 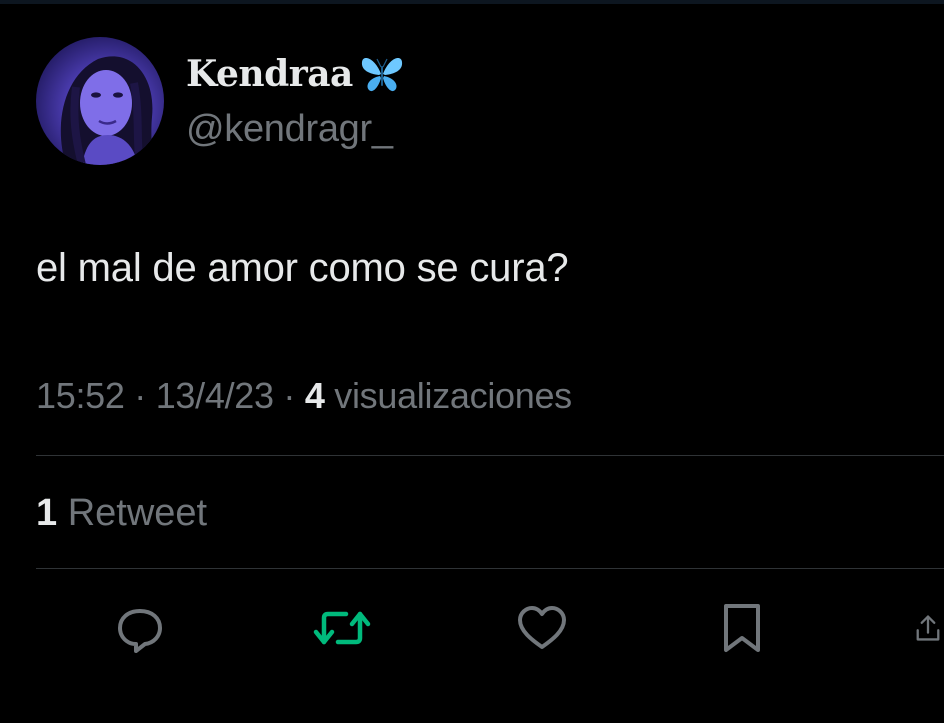 I want to click on display-name-row: Kendraa, so click(x=295, y=74).